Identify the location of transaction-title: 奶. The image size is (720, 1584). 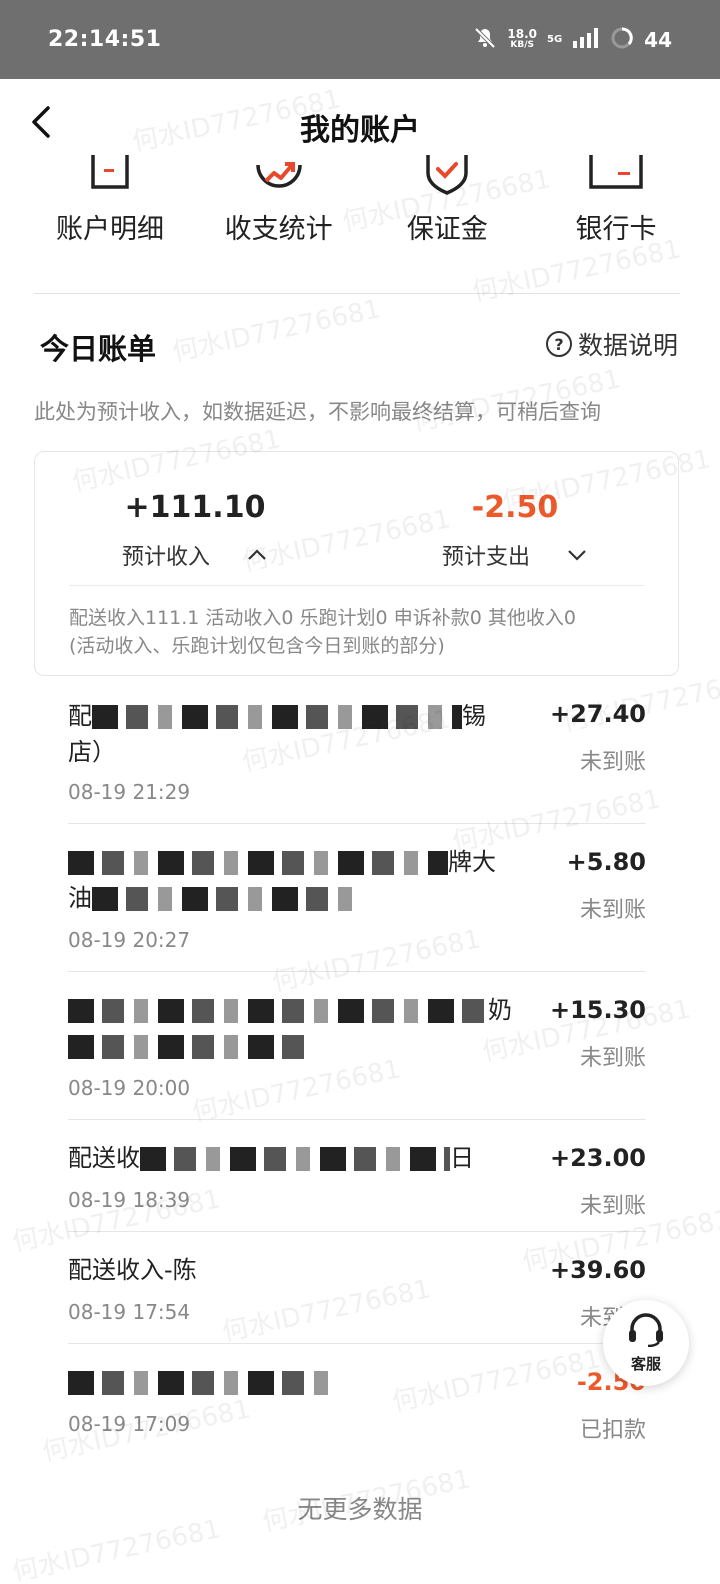
(303, 1028).